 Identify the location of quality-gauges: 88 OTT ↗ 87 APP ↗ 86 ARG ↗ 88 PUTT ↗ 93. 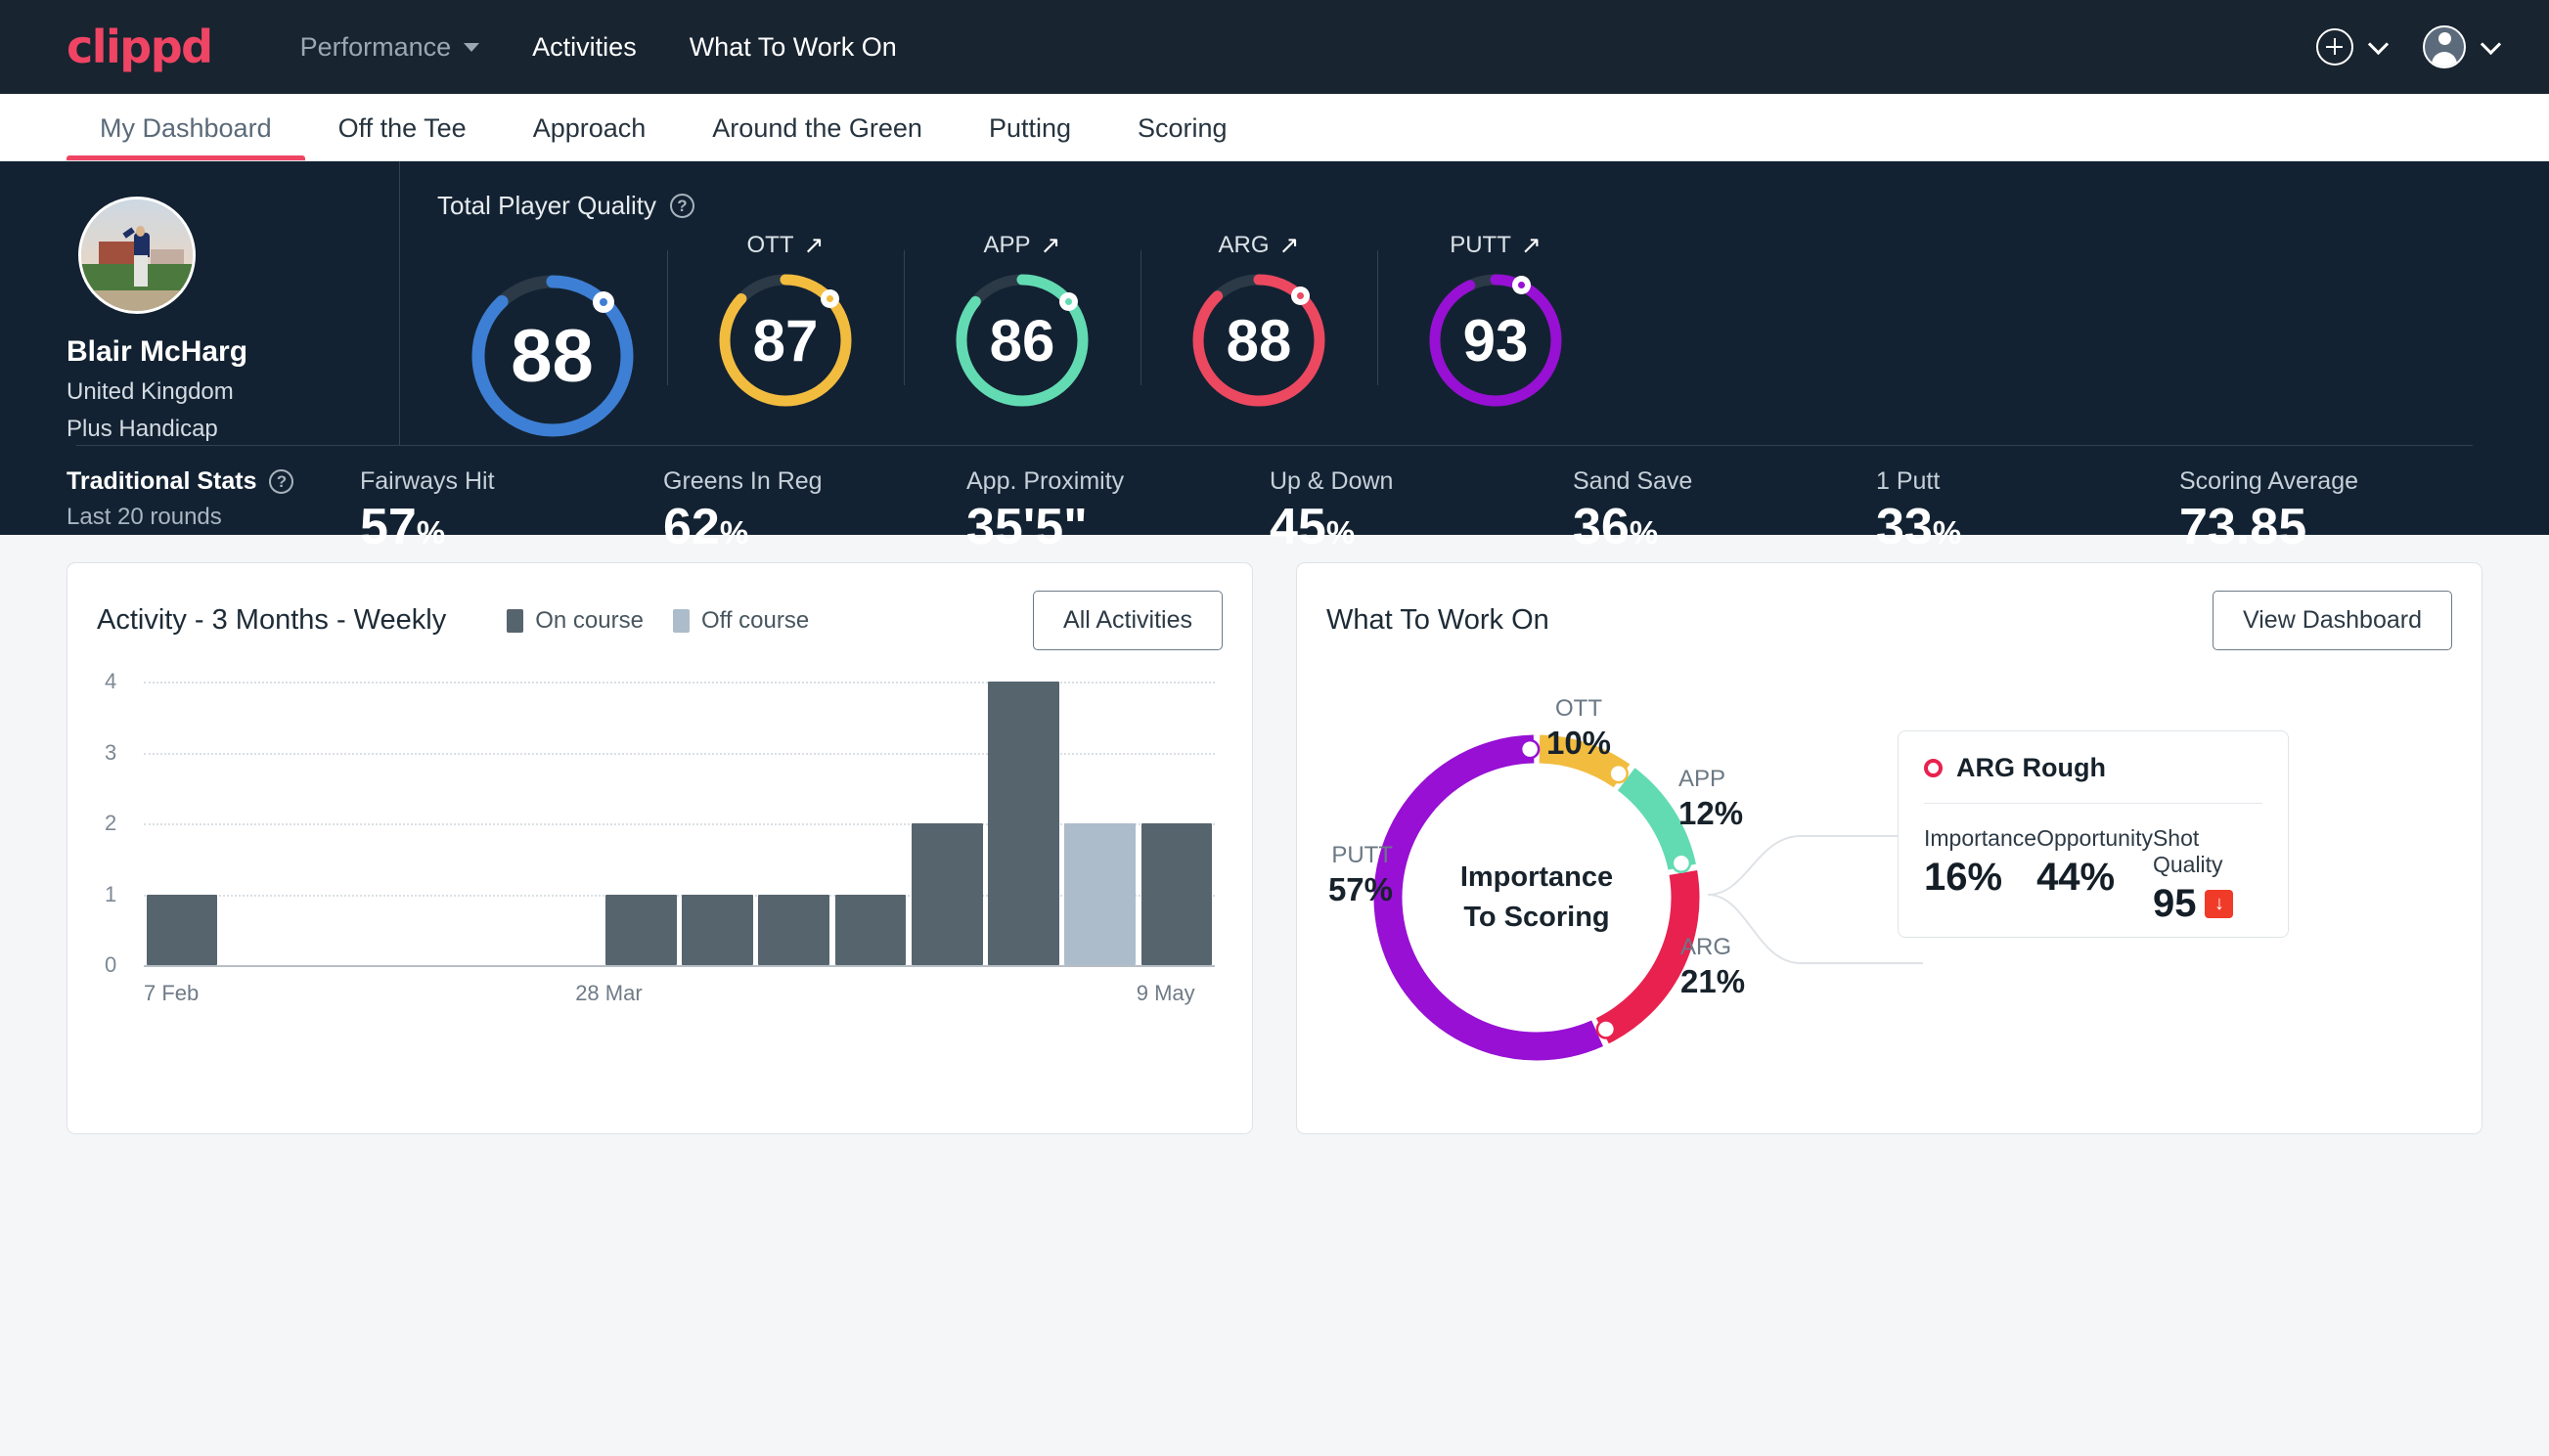
(1460, 337).